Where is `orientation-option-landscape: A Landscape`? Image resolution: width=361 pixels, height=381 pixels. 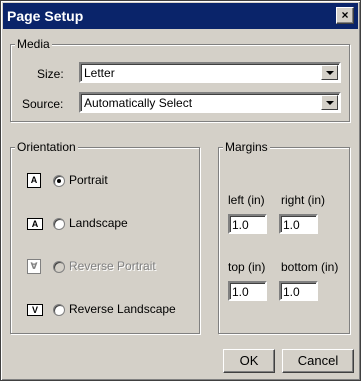
orientation-option-landscape: A Landscape is located at coordinates (107, 224).